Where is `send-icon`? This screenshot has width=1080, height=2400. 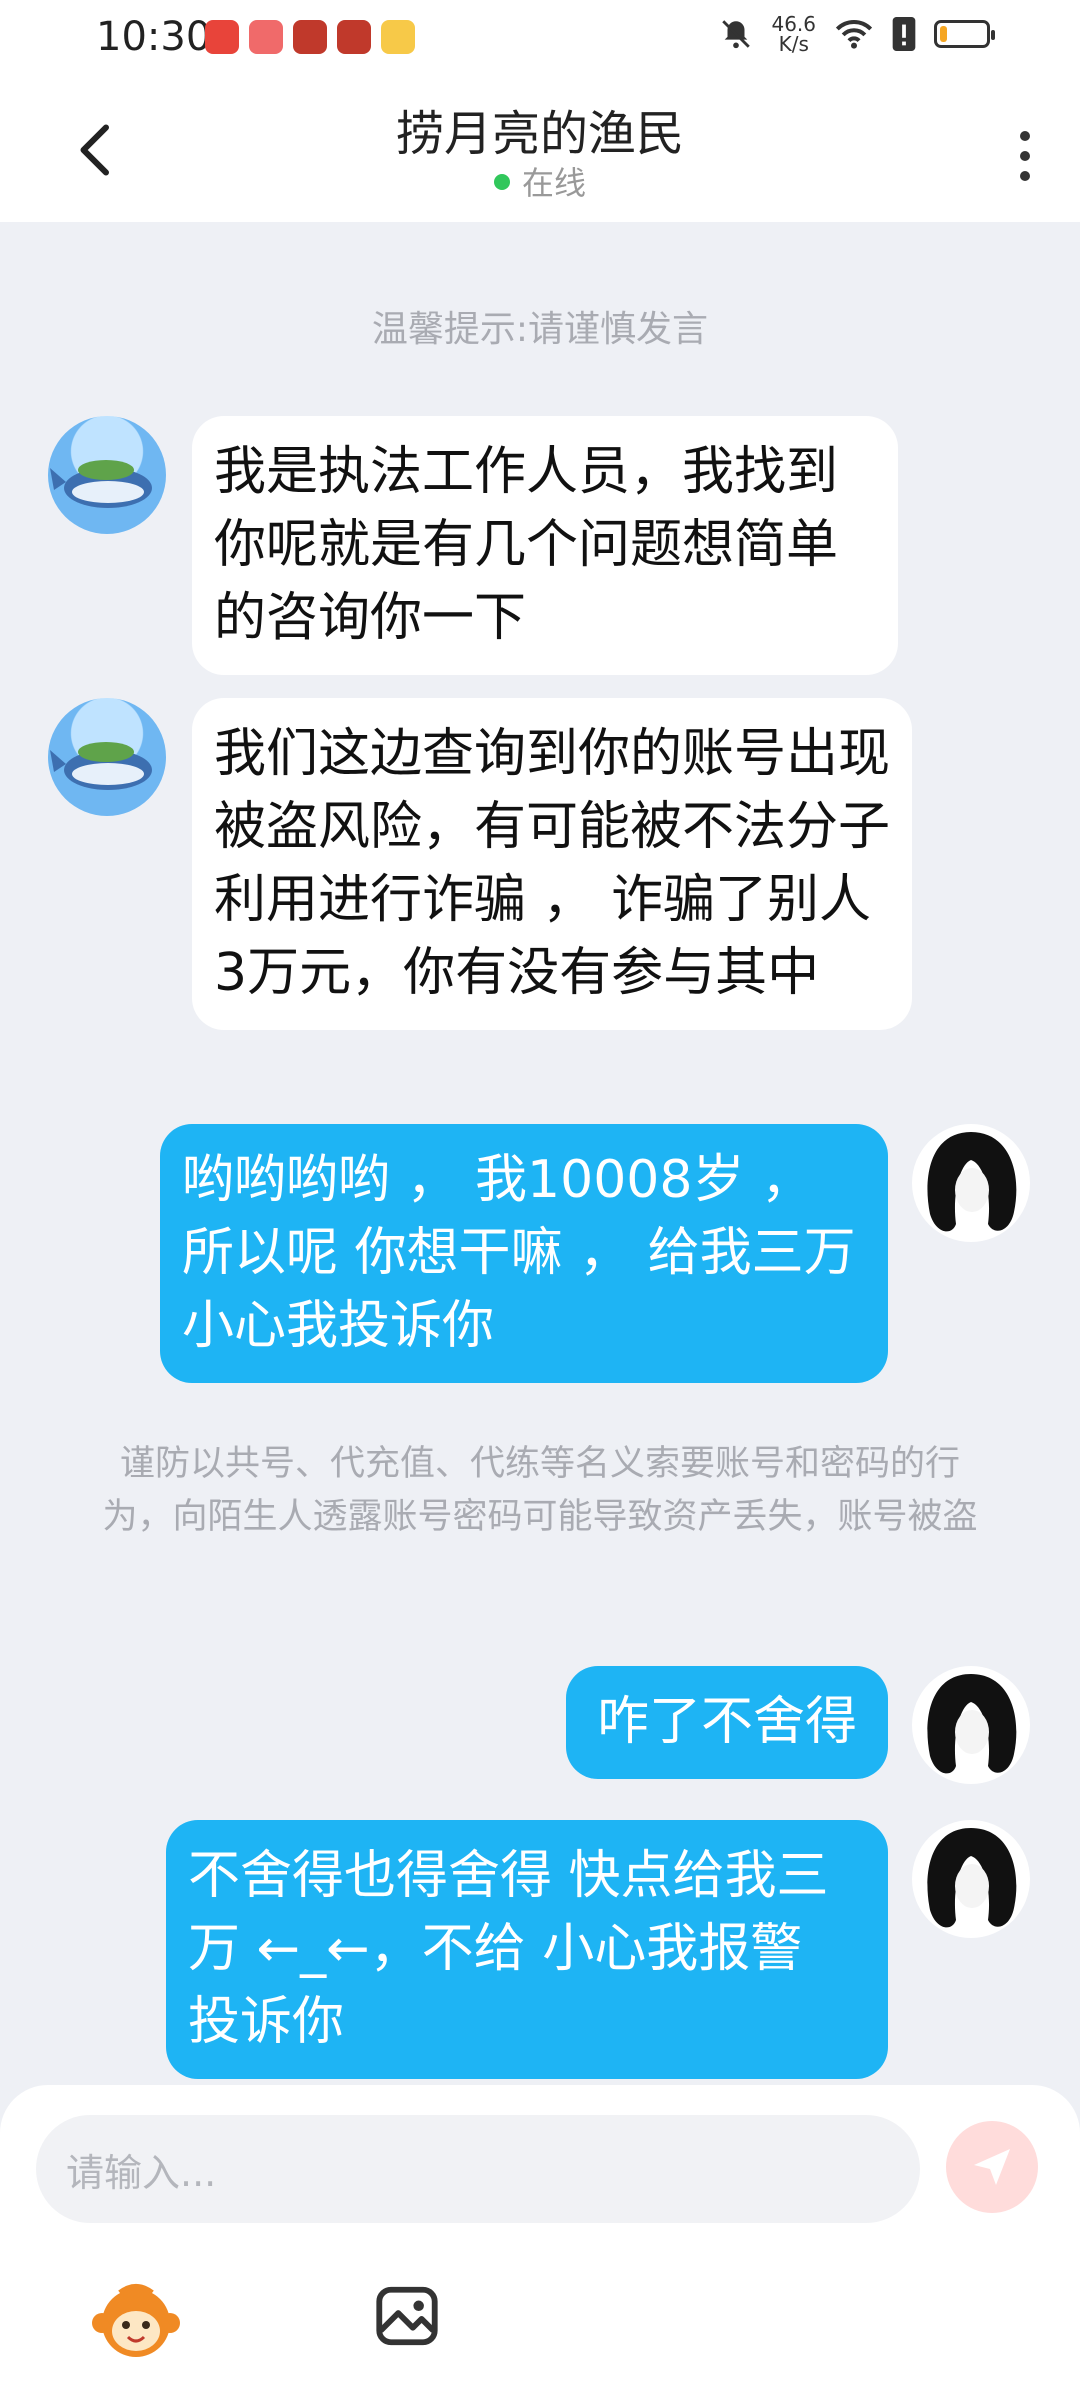 send-icon is located at coordinates (992, 2167).